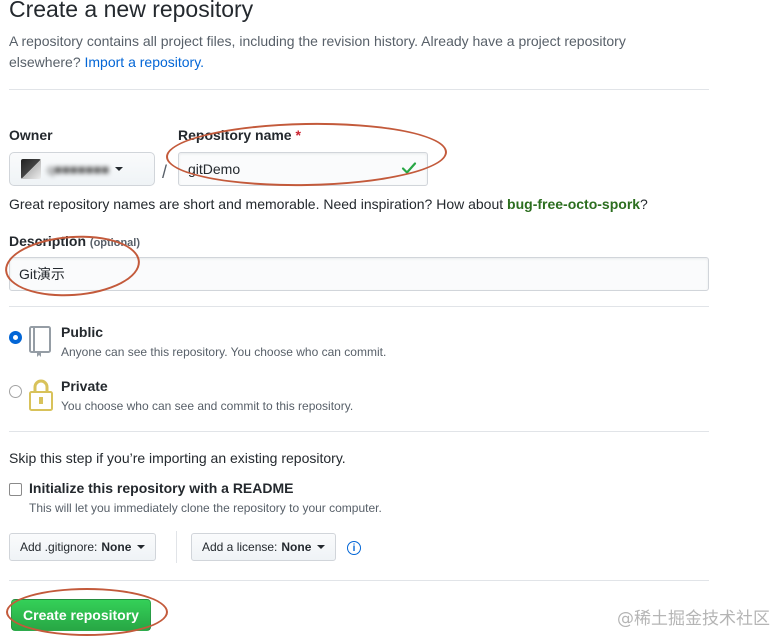  I want to click on description-input: Git演示, so click(359, 274).